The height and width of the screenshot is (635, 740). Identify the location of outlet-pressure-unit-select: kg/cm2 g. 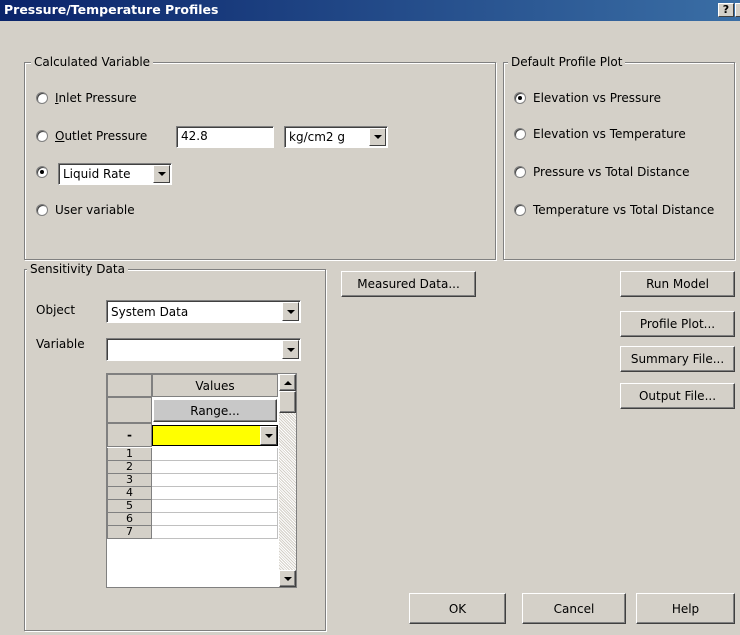
(336, 137).